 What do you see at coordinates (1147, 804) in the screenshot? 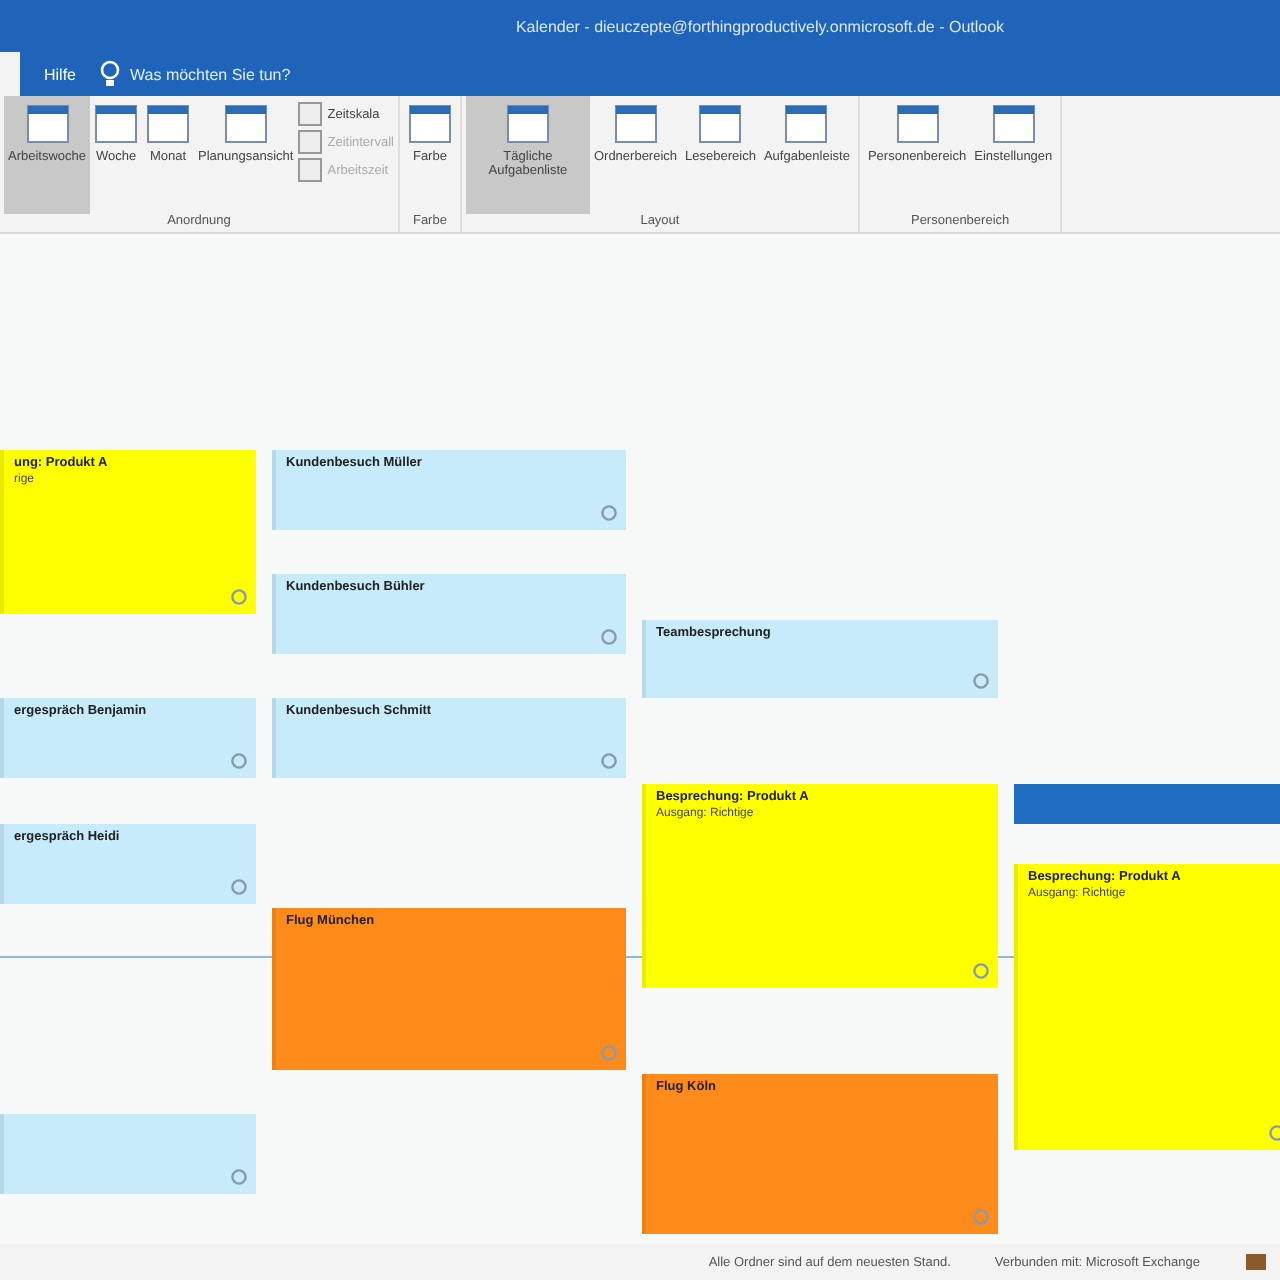
I see `selected-time-slot` at bounding box center [1147, 804].